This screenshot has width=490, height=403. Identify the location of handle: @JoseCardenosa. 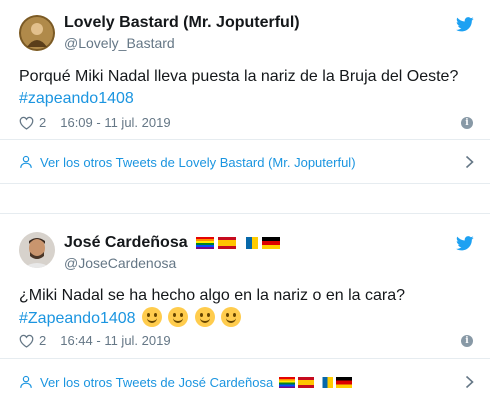
(120, 263).